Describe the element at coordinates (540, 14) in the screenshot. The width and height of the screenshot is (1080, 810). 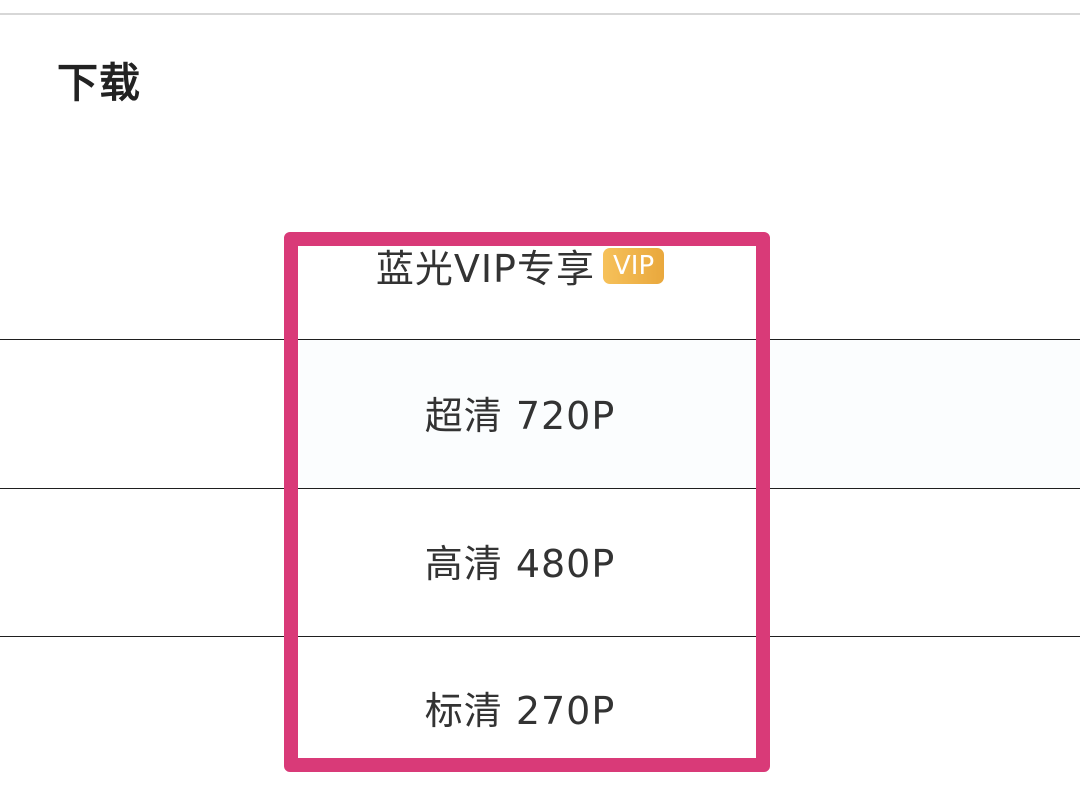
I see `top-divider` at that location.